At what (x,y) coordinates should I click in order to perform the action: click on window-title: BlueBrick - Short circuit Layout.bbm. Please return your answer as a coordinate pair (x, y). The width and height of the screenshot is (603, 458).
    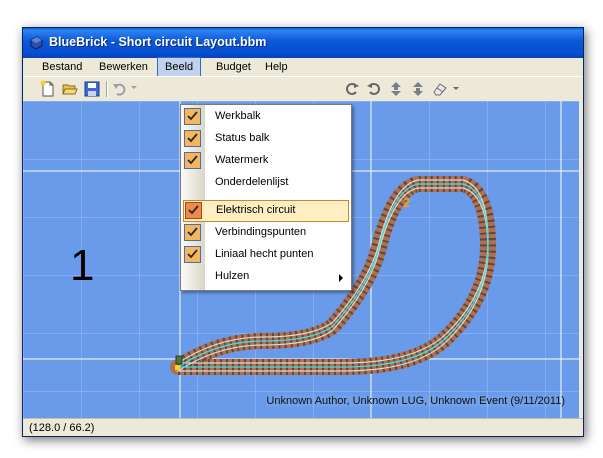
    Looking at the image, I should click on (158, 42).